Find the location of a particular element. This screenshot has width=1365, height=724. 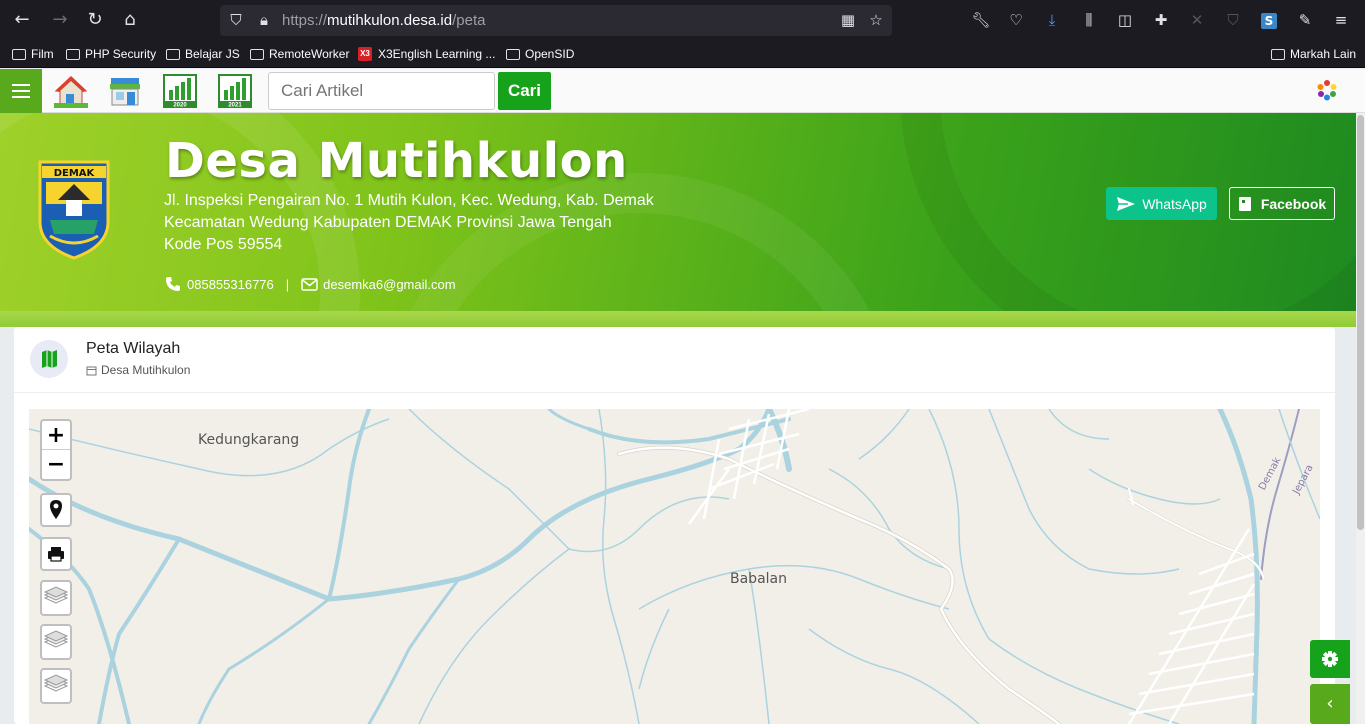

svg-text: DEMAK is located at coordinates (75, 173).